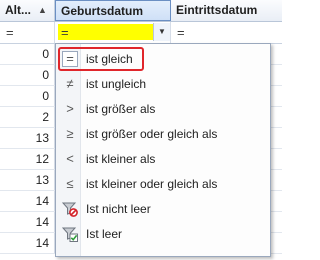 The image size is (320, 260). Describe the element at coordinates (161, 32) in the screenshot. I see `dropdown-arrow-icon: ▼` at that location.